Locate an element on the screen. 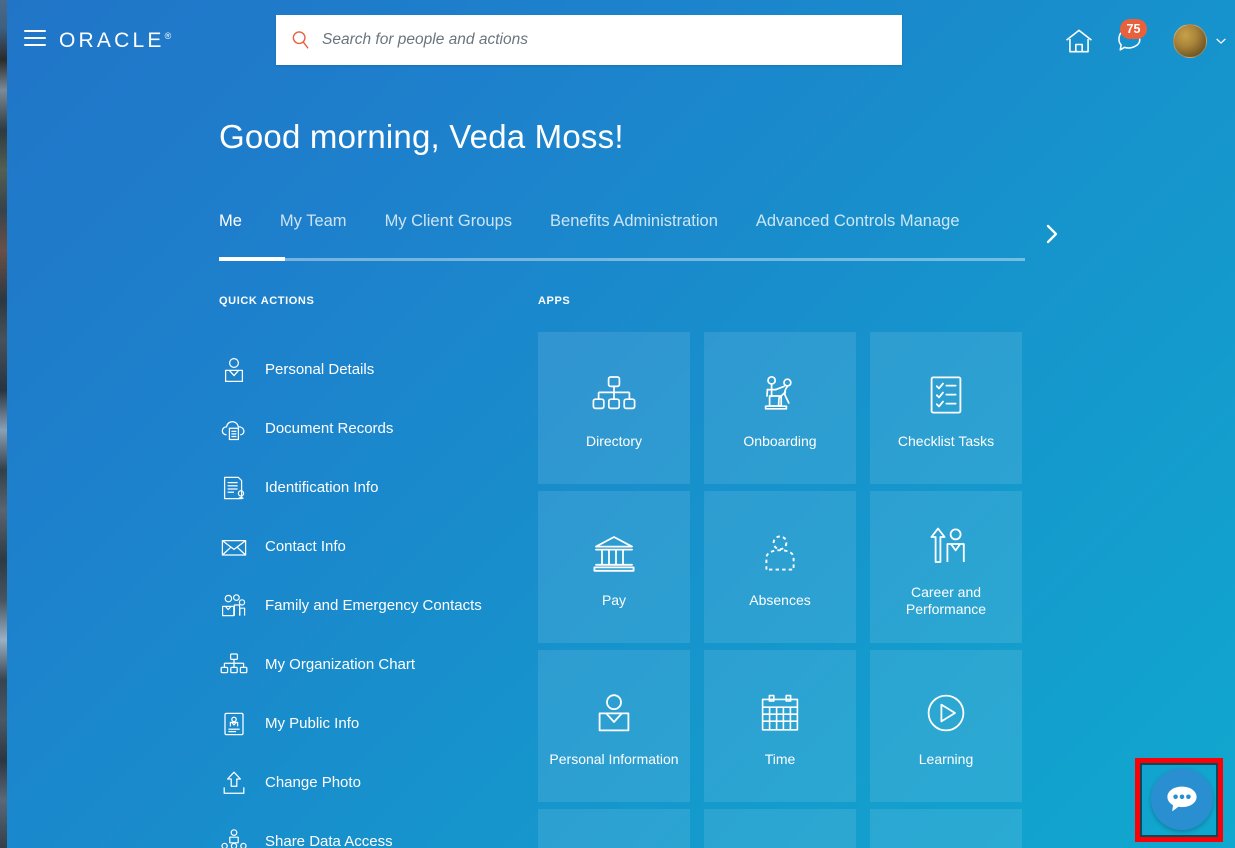  app-tile-label: Career and Performance is located at coordinates (946, 600).